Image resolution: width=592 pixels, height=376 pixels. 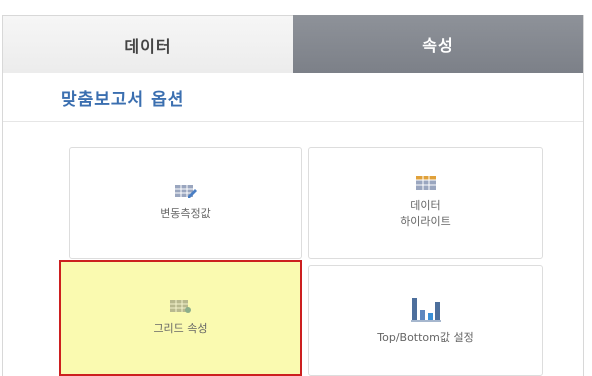 I want to click on table-highlight-icon, so click(x=425, y=183).